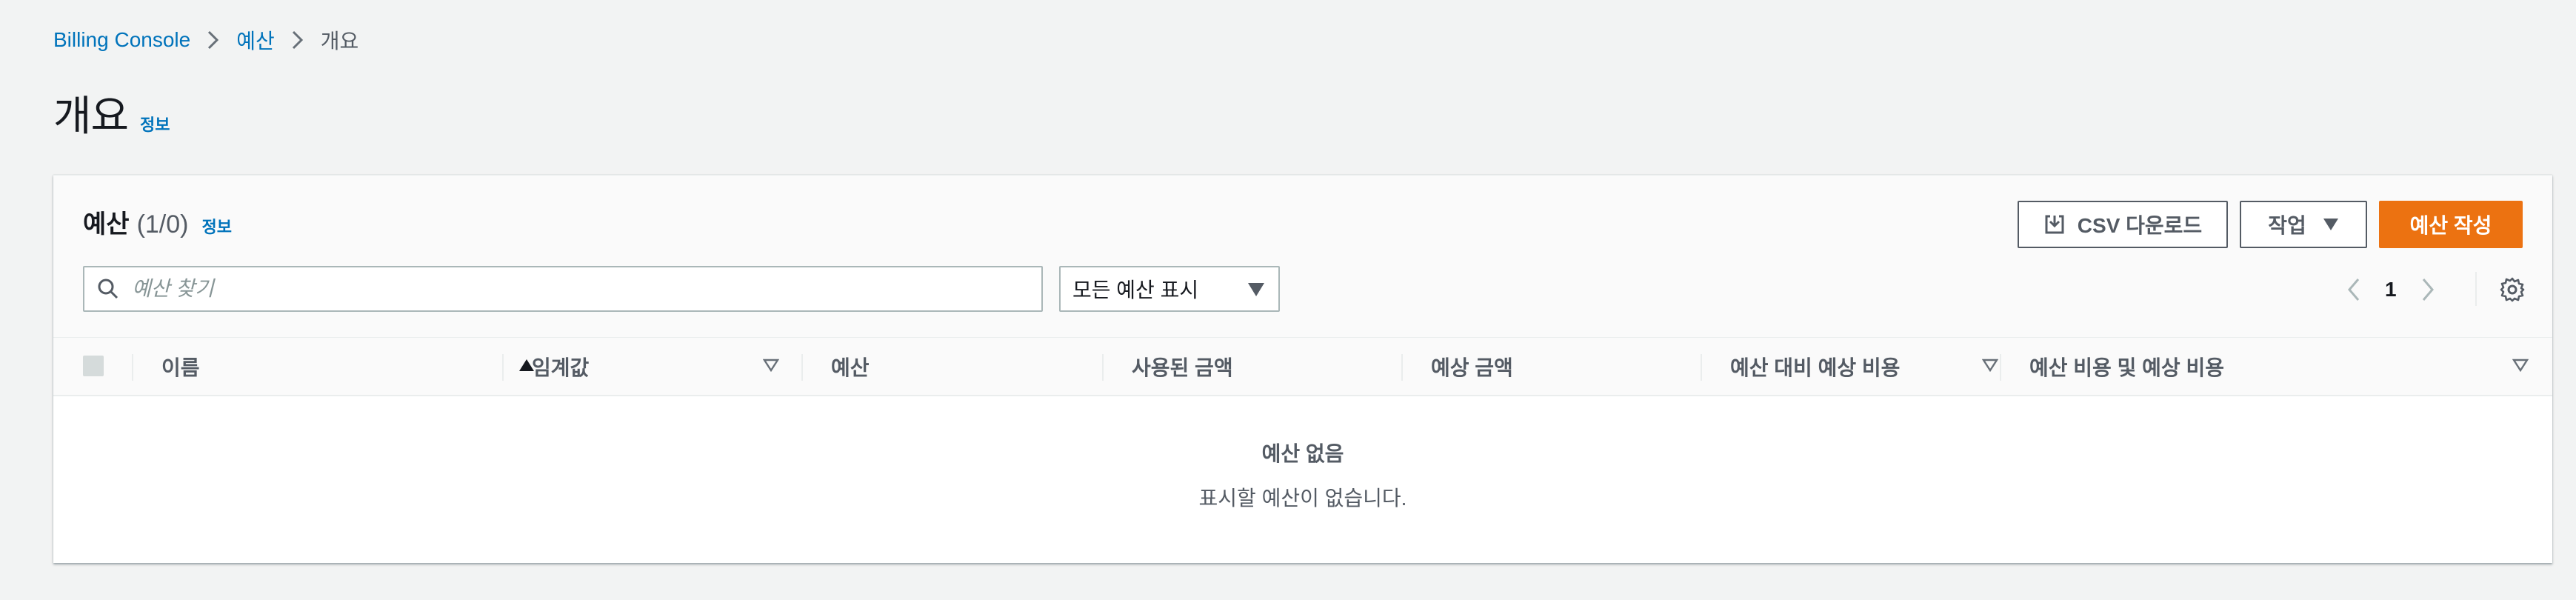 The width and height of the screenshot is (2576, 600). What do you see at coordinates (106, 225) in the screenshot?
I see `budgets-title: 예산` at bounding box center [106, 225].